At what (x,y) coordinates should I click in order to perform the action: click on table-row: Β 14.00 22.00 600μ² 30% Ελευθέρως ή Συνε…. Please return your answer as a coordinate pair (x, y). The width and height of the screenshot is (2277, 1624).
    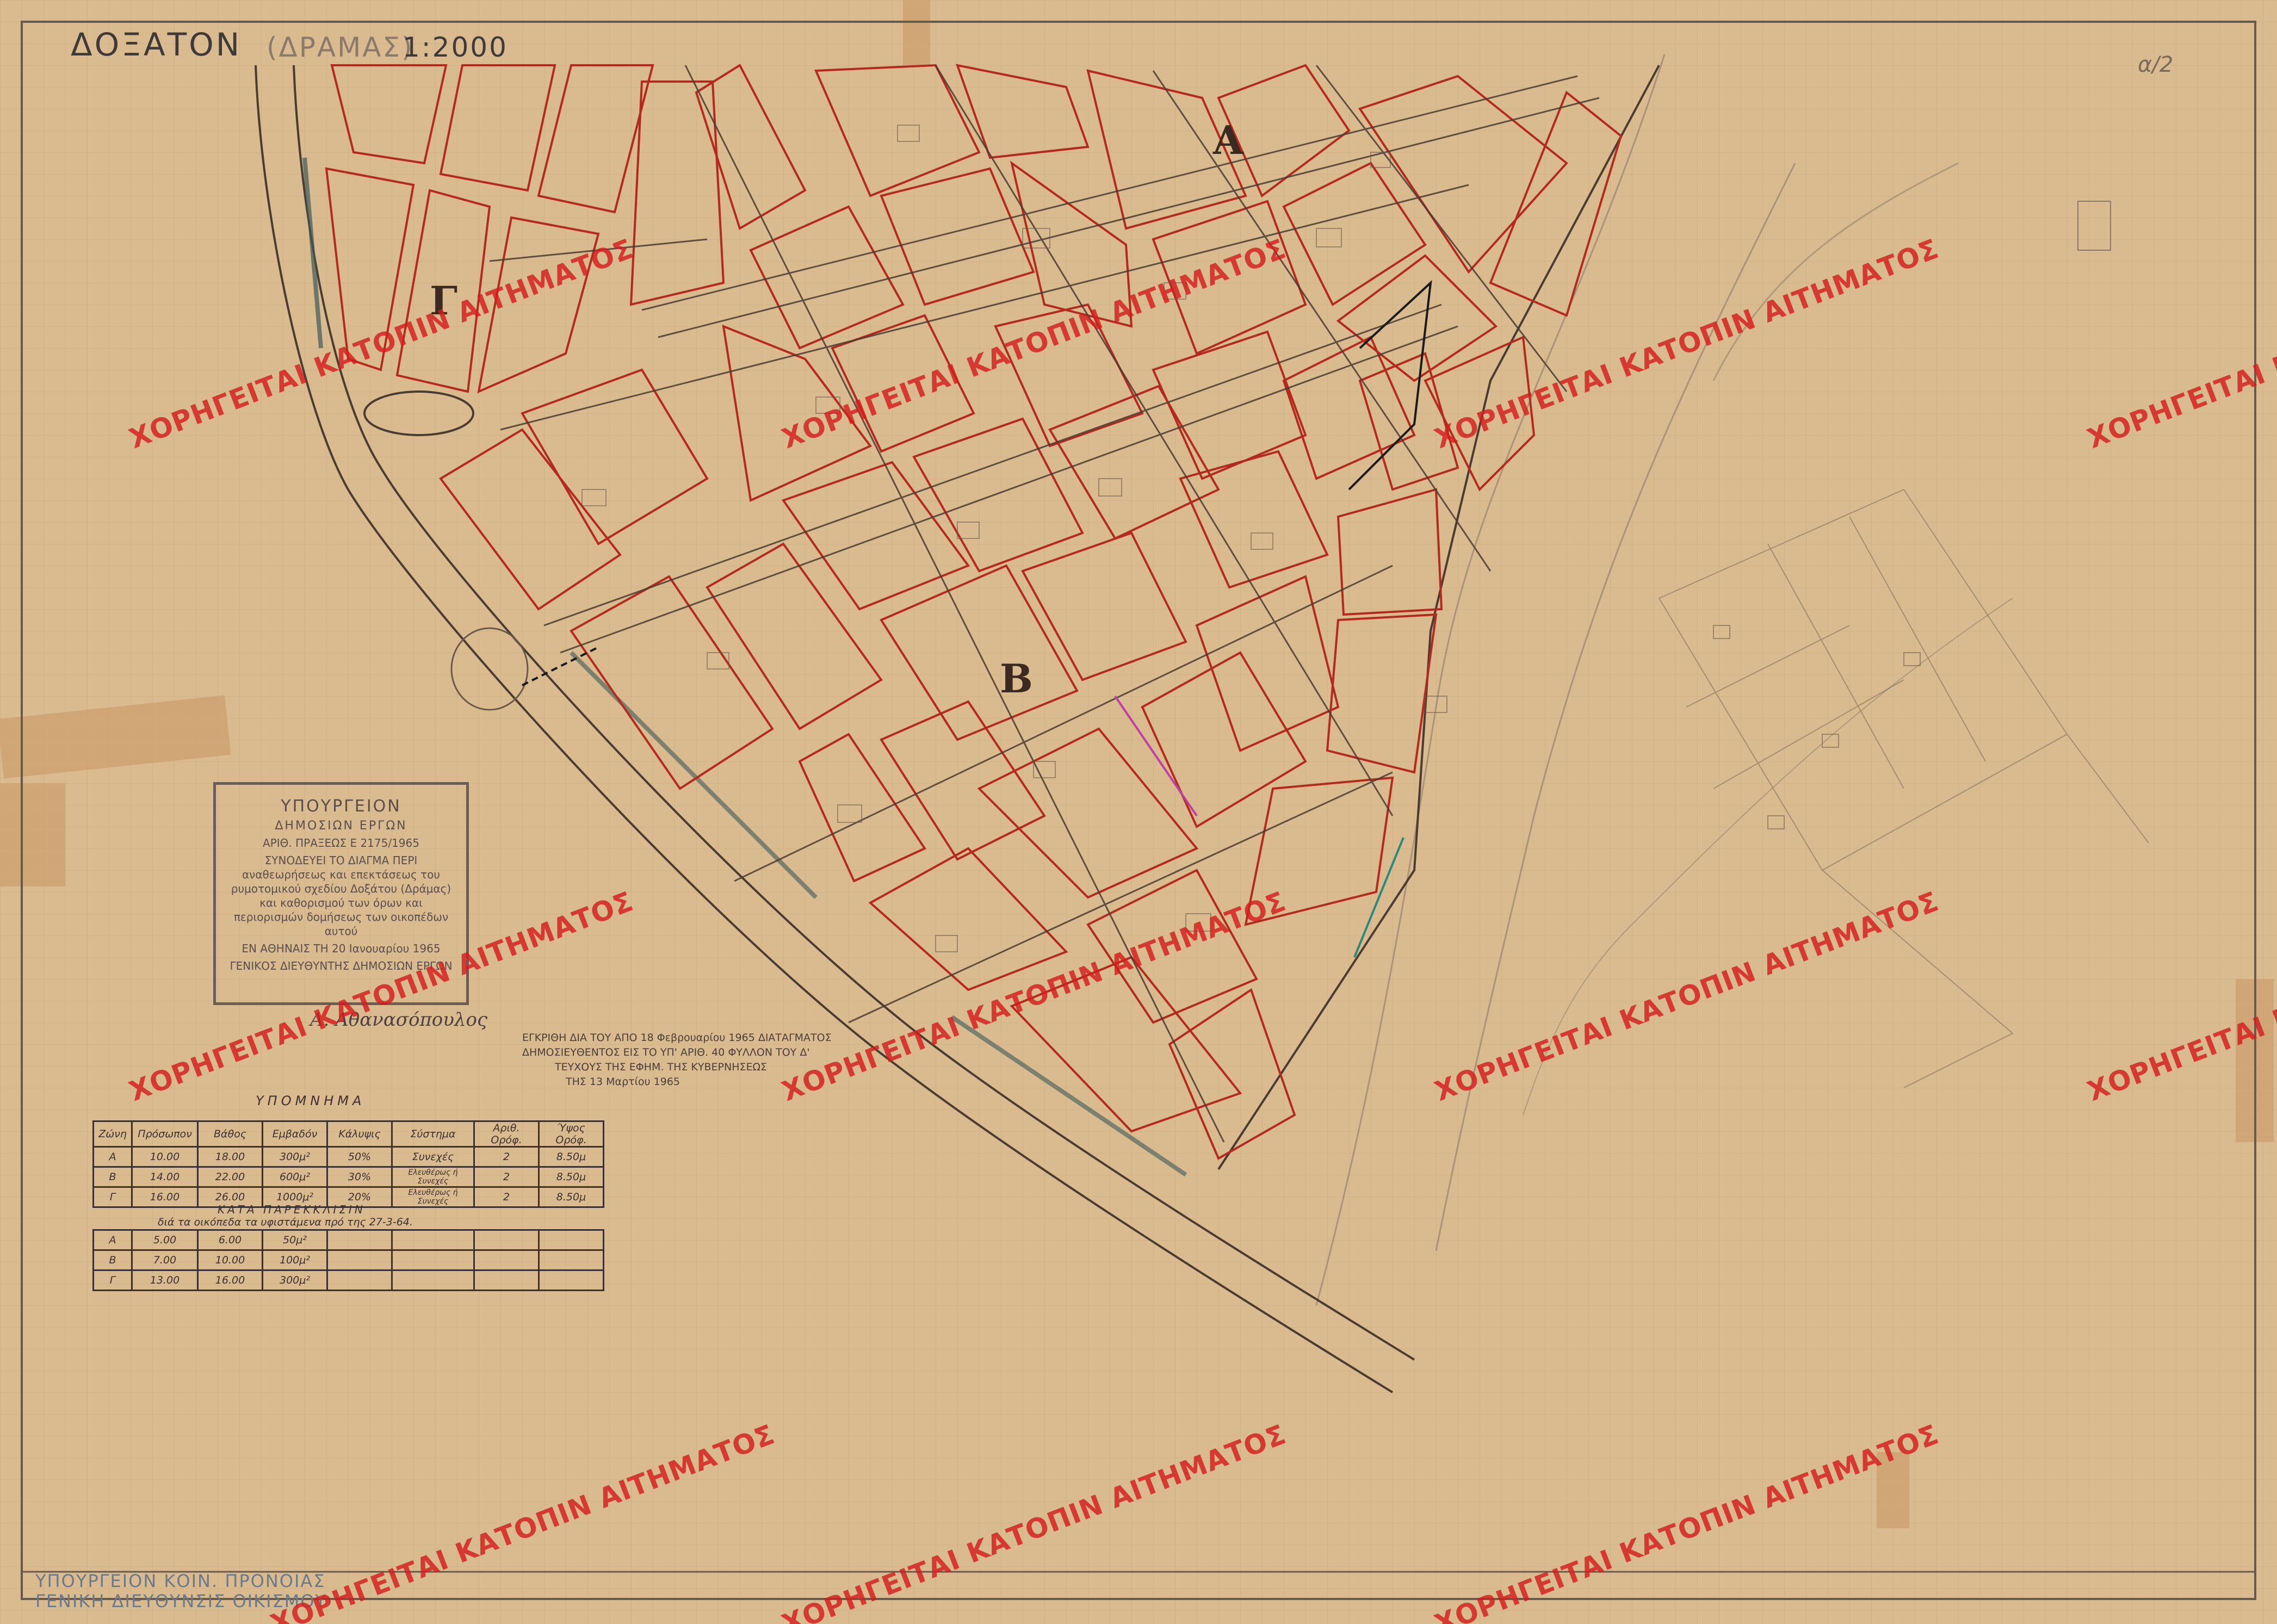
    Looking at the image, I should click on (348, 1177).